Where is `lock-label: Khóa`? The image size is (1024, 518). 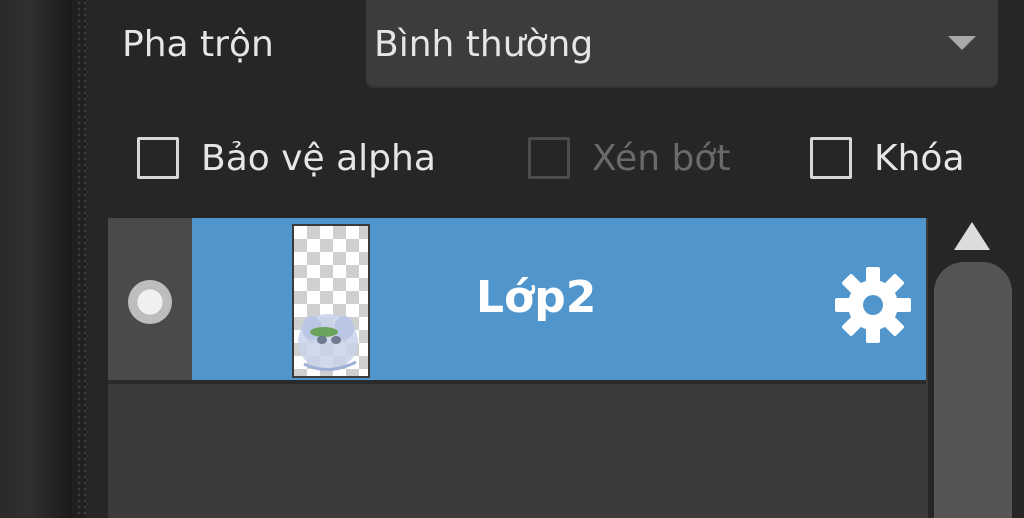
lock-label: Khóa is located at coordinates (919, 158).